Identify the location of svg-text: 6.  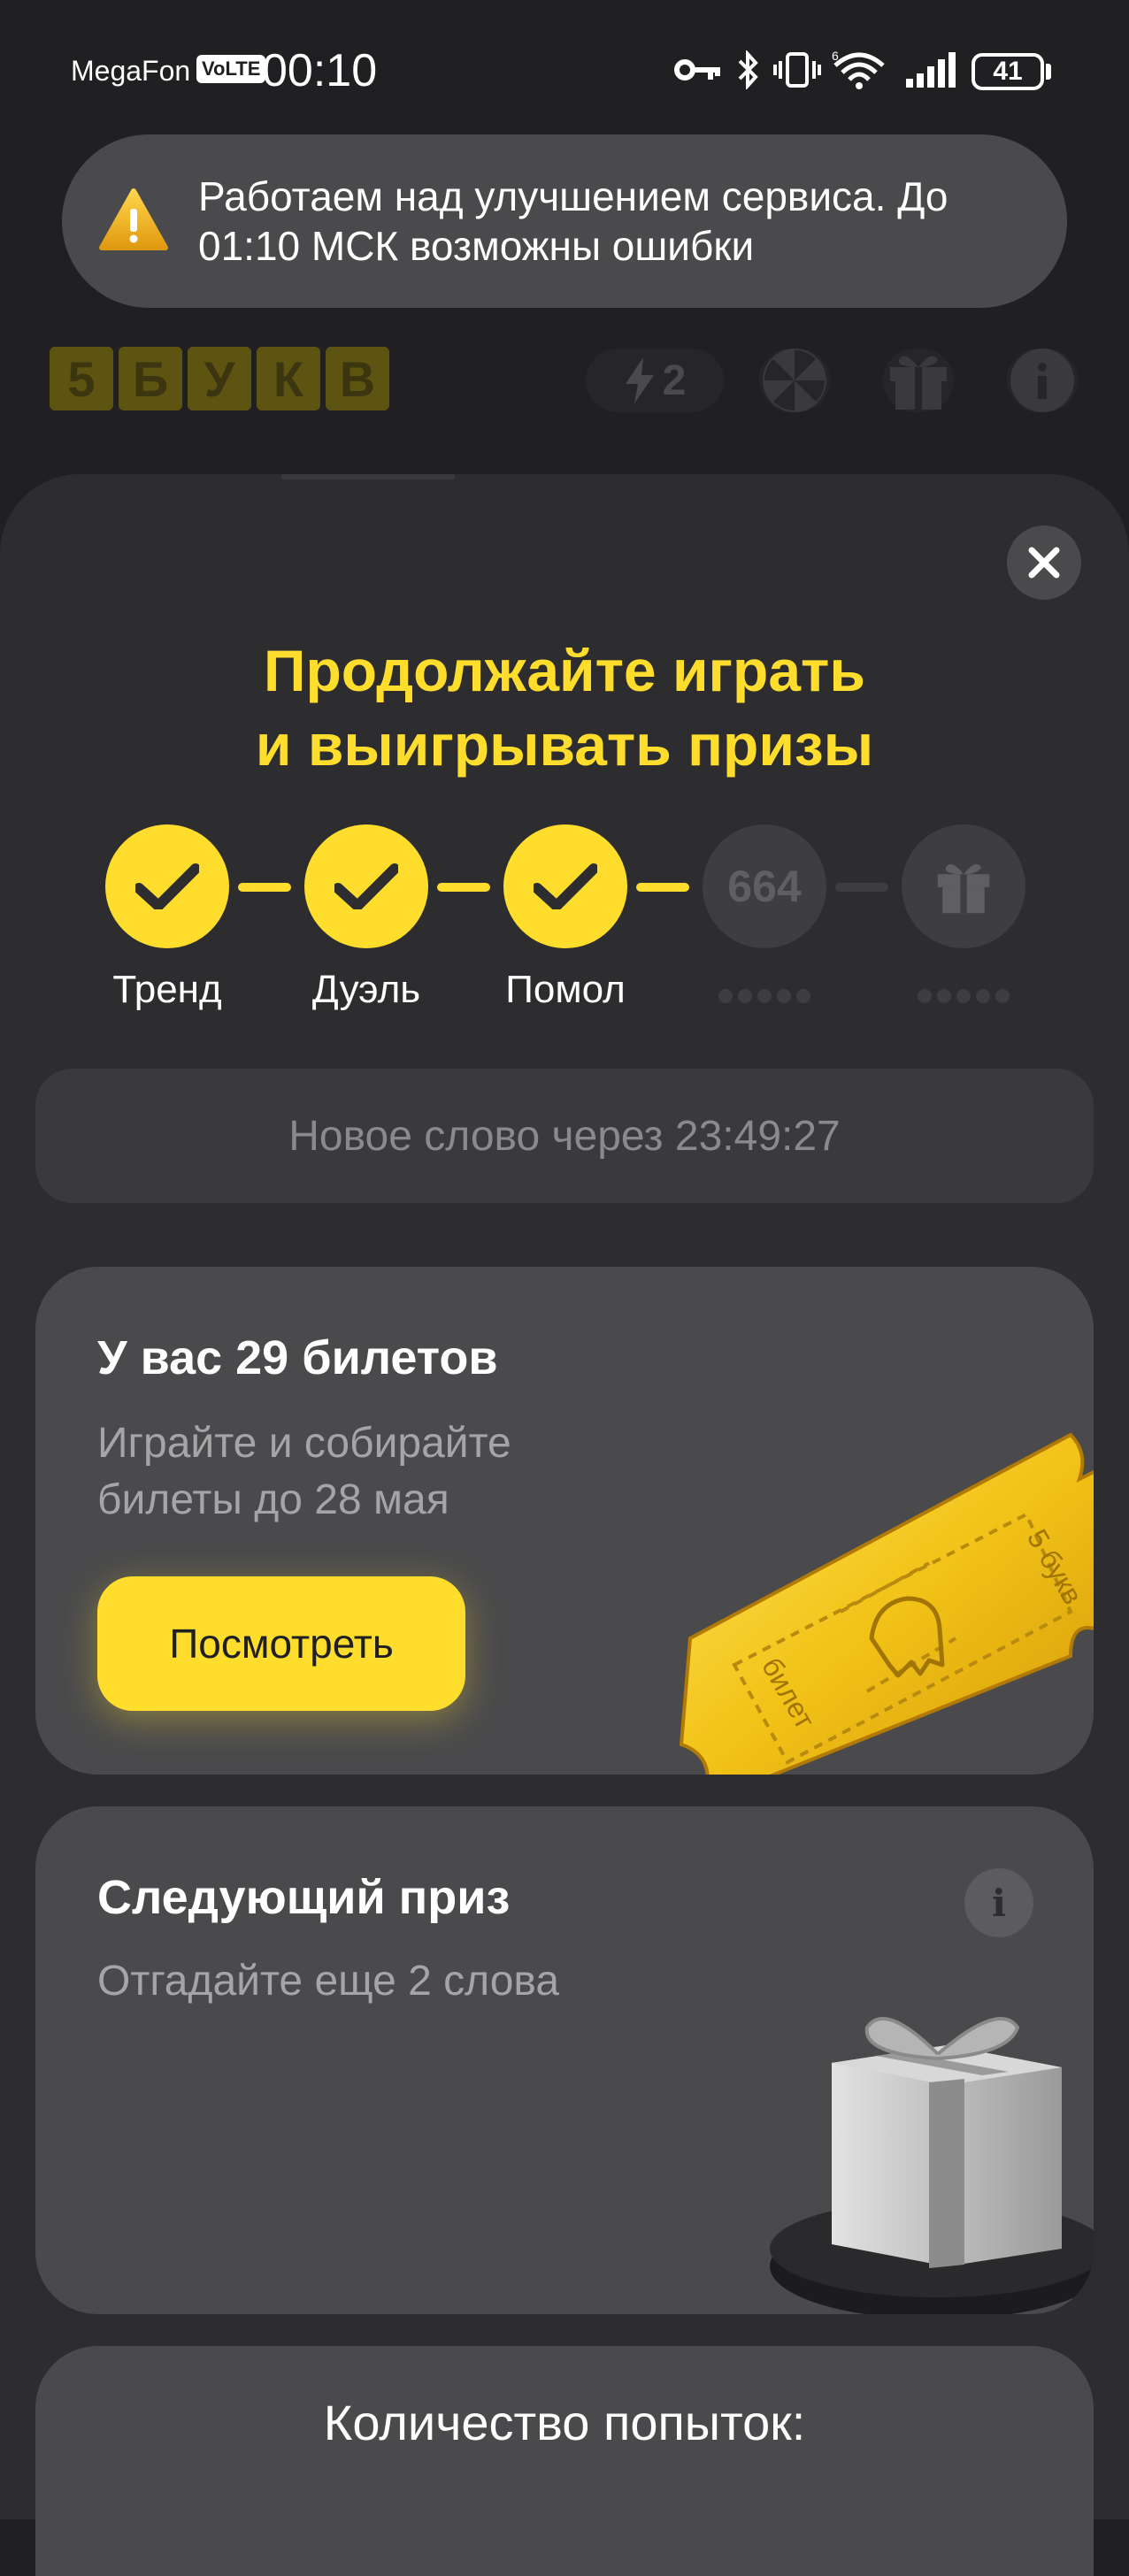
(835, 56).